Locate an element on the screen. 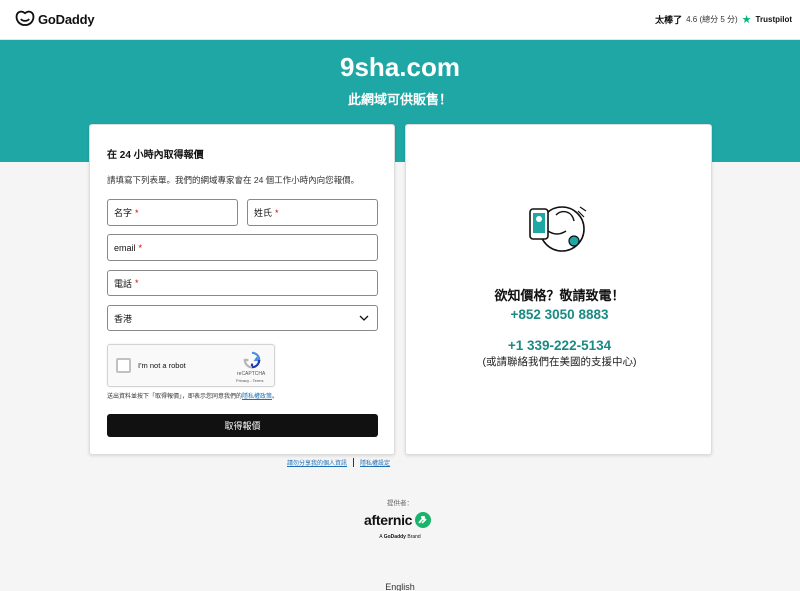 The height and width of the screenshot is (591, 800). consent-text: 送出資料並按下「取得報價」，即表示您同意我們的隱私權政策。 is located at coordinates (192, 395).